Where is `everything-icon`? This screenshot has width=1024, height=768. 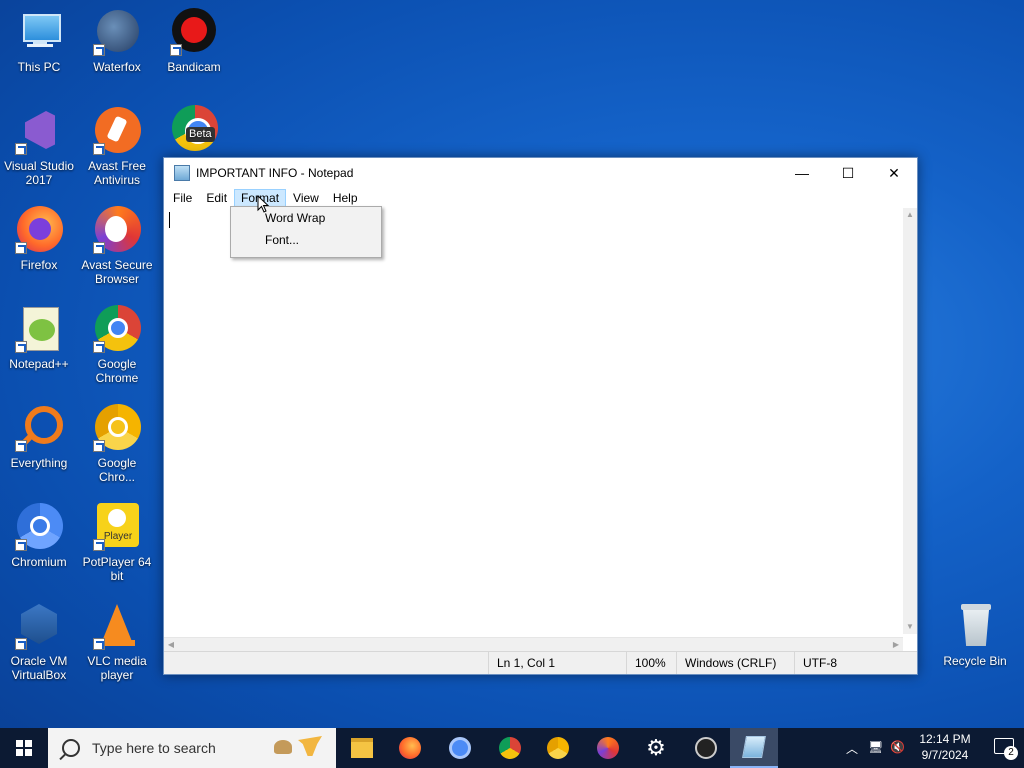 everything-icon is located at coordinates (39, 428).